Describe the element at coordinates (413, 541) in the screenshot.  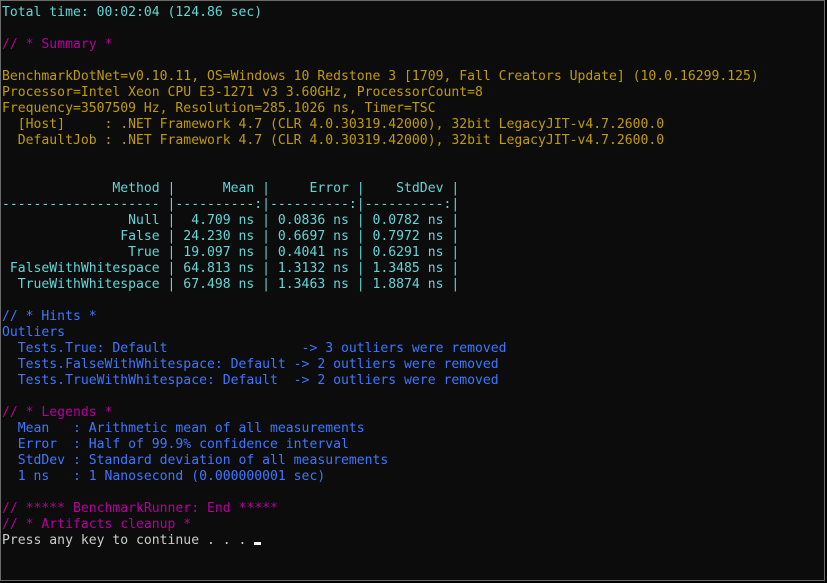
I see `console-prompt-line: Press any key to continue . . .` at that location.